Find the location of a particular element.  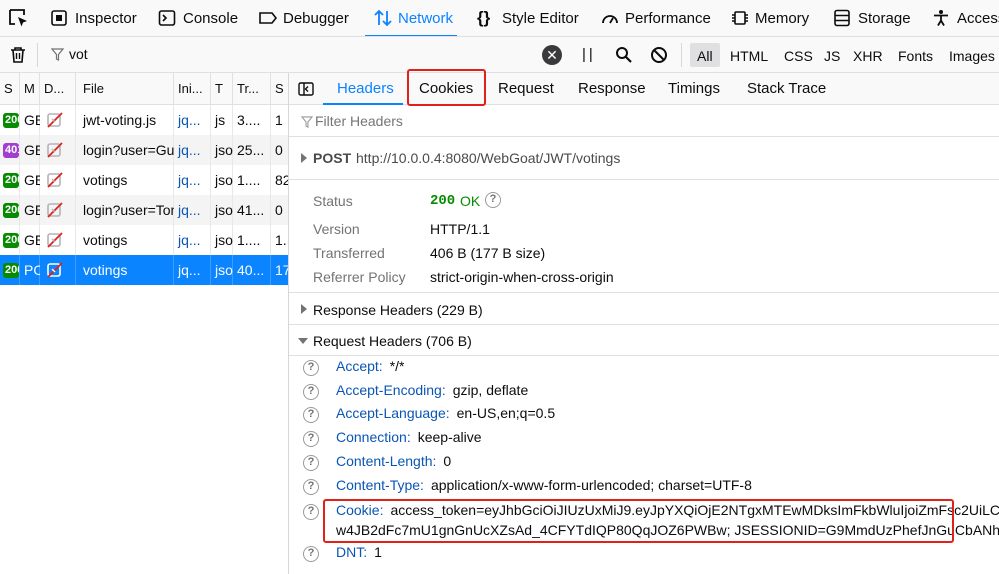

request-row: 200 GET jwt-voting.js jq... js 3.... 1 is located at coordinates (144, 120).